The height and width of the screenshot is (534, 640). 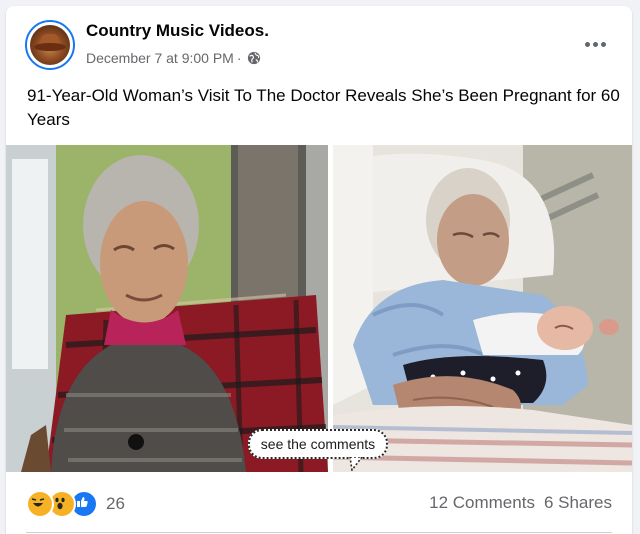 What do you see at coordinates (595, 44) in the screenshot?
I see `more-options-icon` at bounding box center [595, 44].